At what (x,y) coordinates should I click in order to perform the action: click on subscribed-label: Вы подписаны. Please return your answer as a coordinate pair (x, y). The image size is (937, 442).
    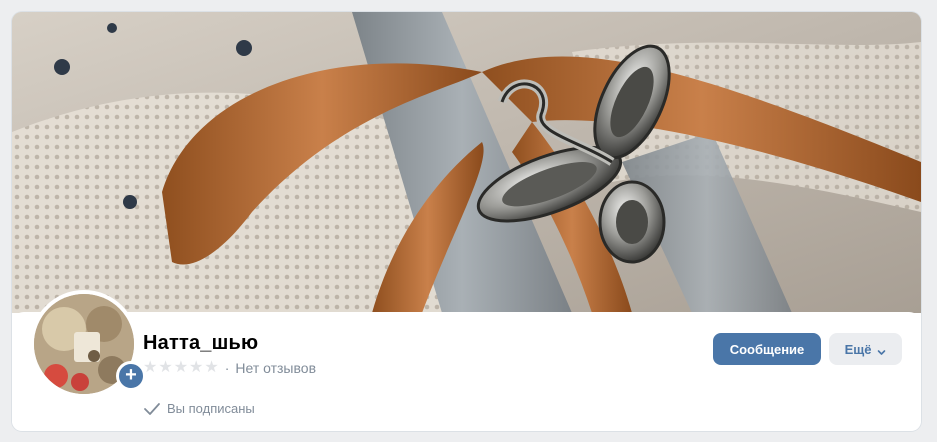
    Looking at the image, I should click on (211, 408).